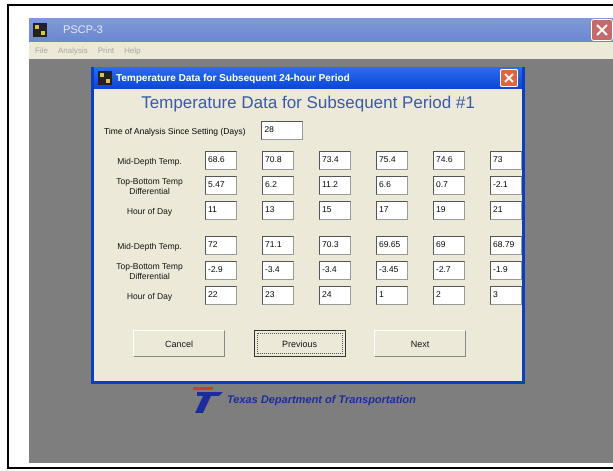  Describe the element at coordinates (335, 245) in the screenshot. I see `input-field: 70.3` at that location.